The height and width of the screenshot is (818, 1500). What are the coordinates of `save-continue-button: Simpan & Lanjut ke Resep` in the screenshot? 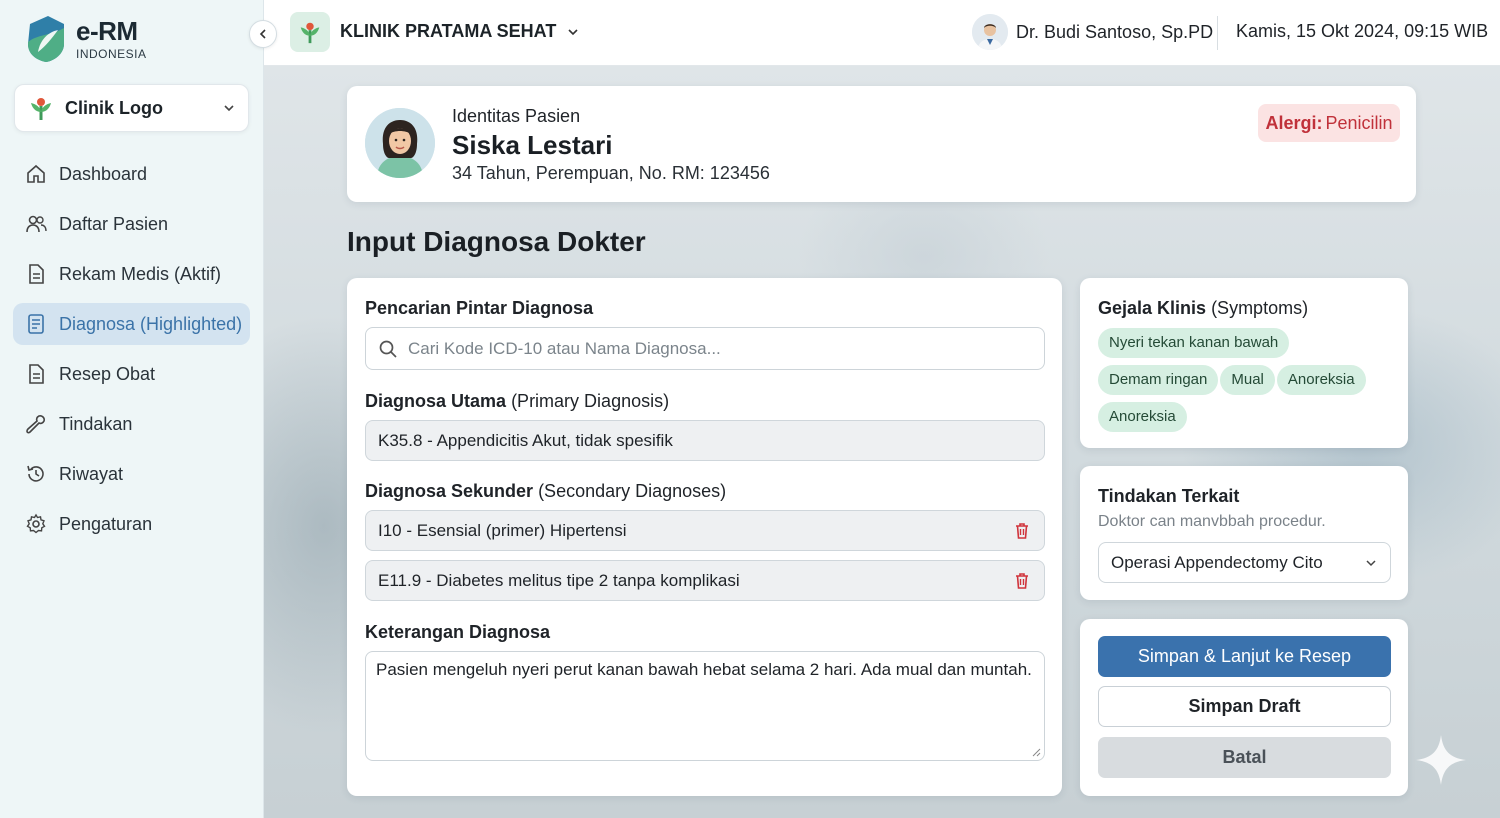 It's located at (1244, 656).